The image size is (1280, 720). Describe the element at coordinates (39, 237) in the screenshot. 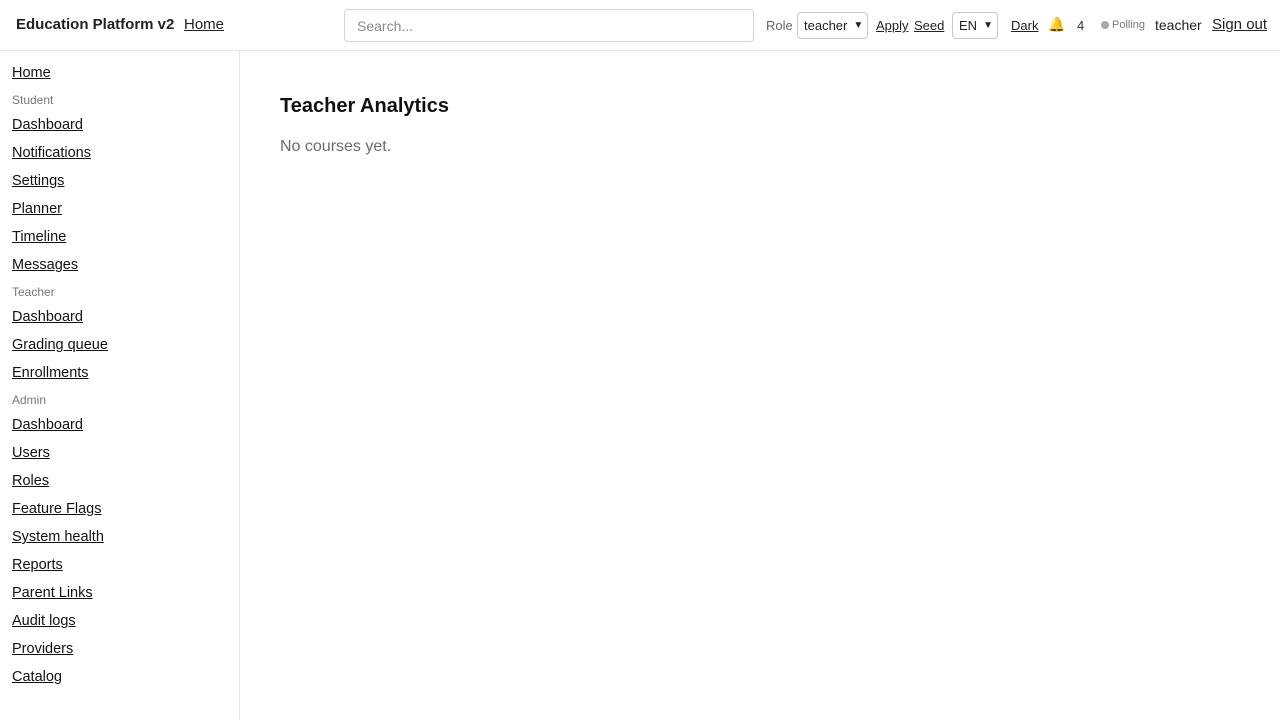

I see `sidebar-item-timeline: Timeline` at that location.